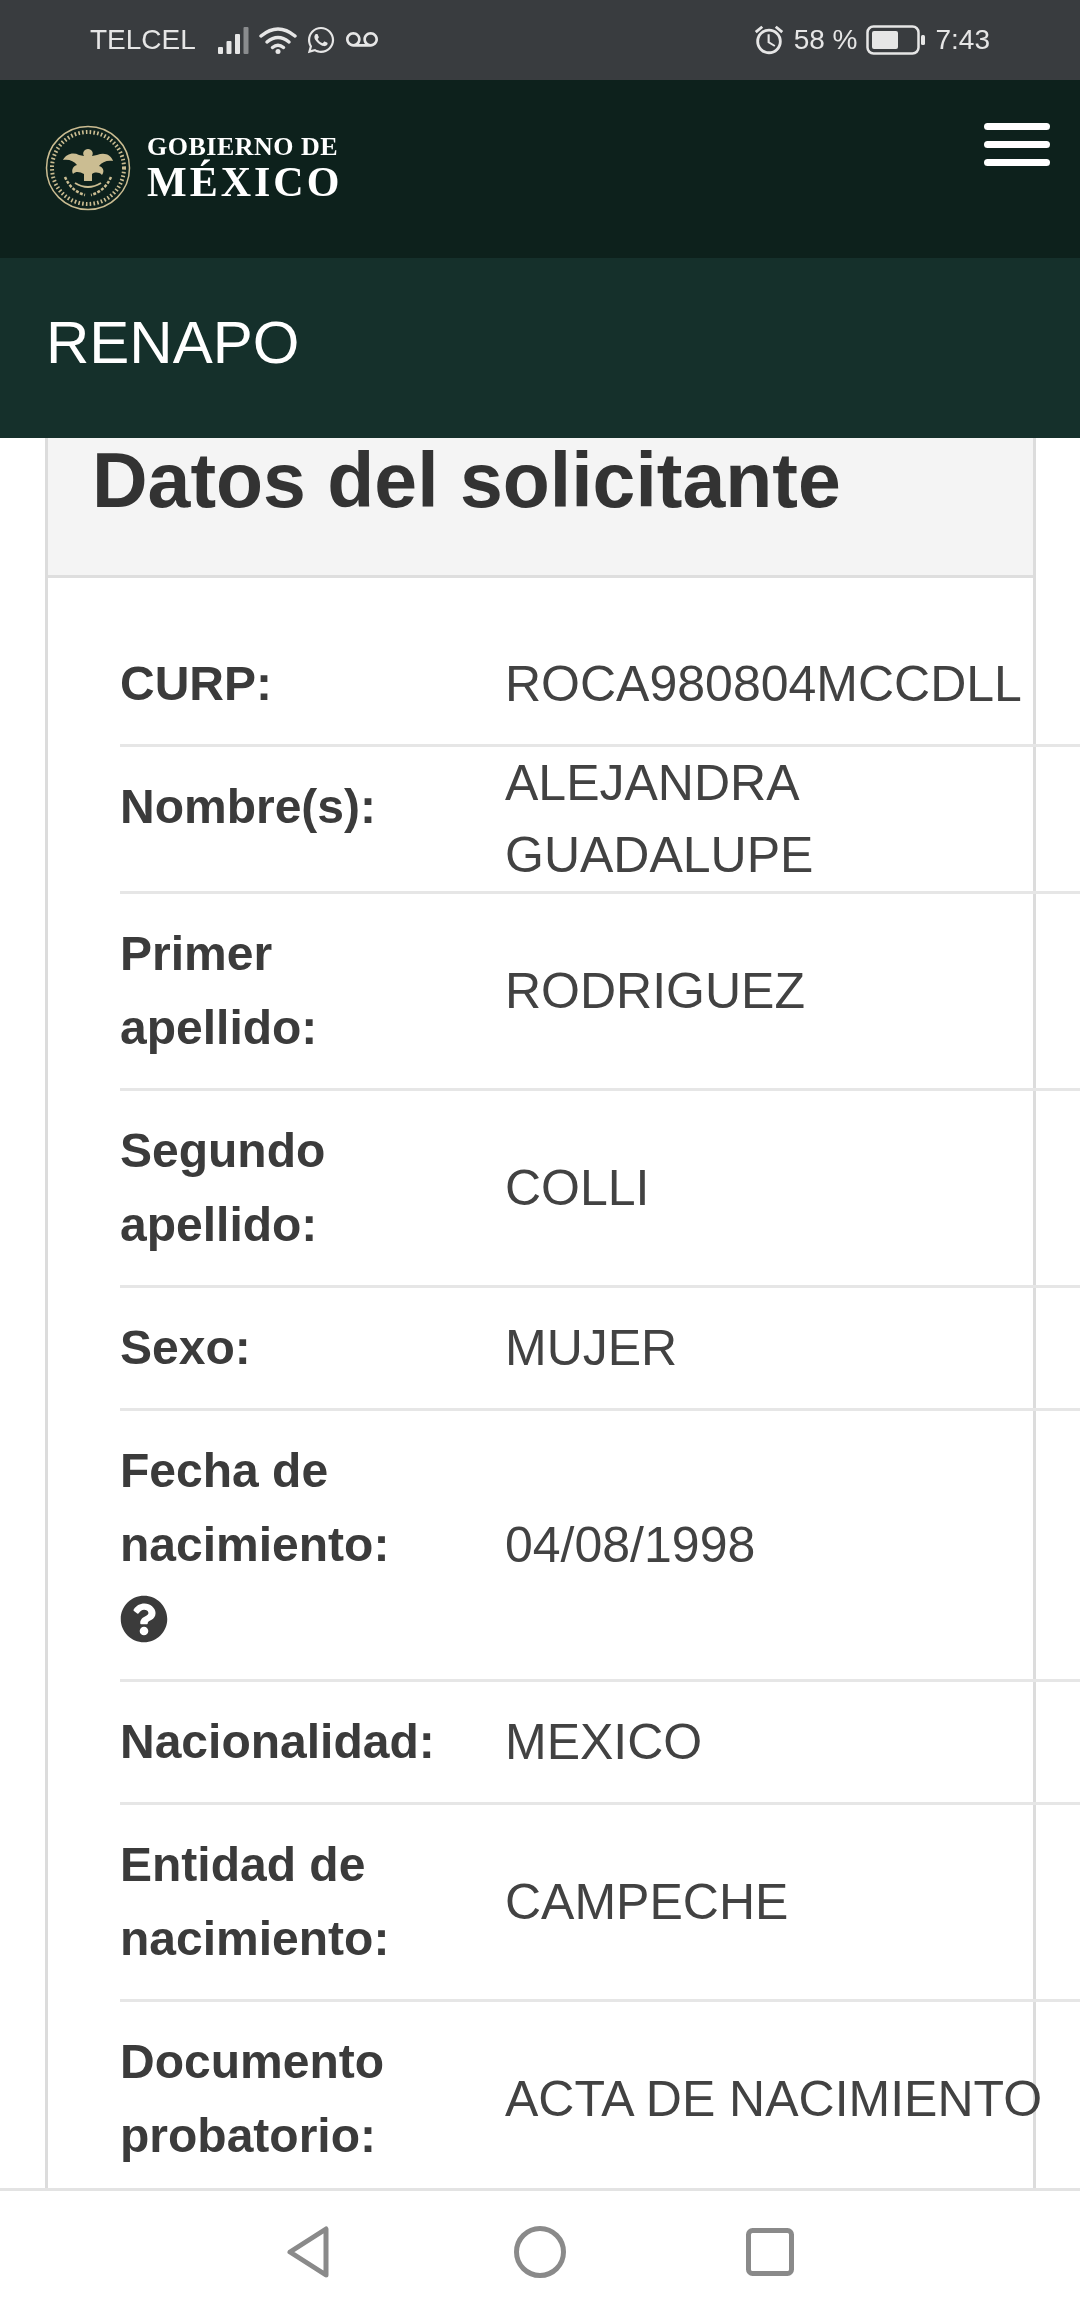 This screenshot has height=2312, width=1080. What do you see at coordinates (144, 1619) in the screenshot?
I see `help-icon` at bounding box center [144, 1619].